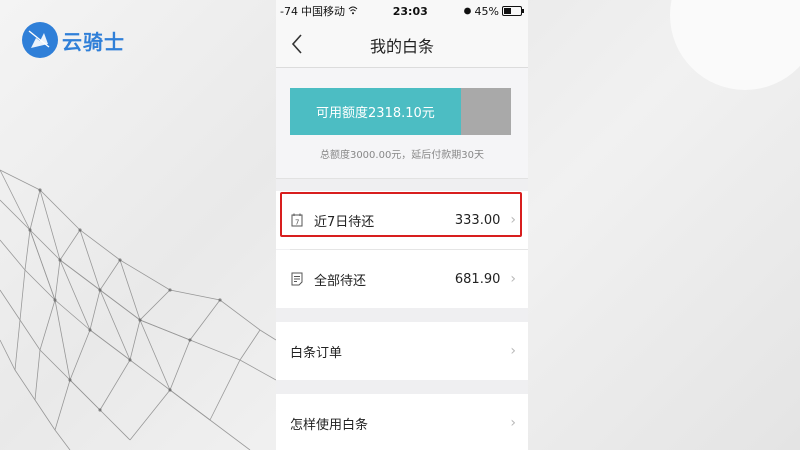 This screenshot has height=450, width=800. I want to click on brand-logo: 云骑士, so click(73, 40).